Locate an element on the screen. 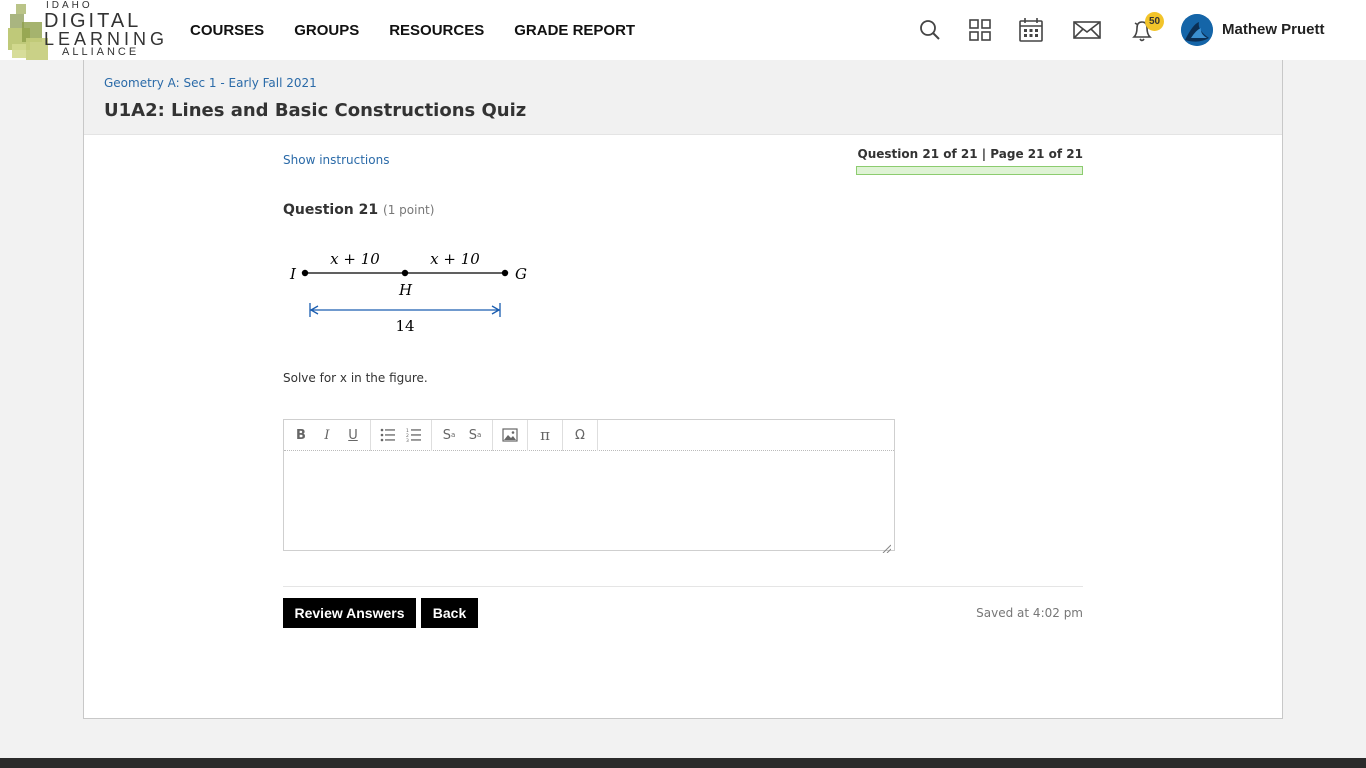 Image resolution: width=1366 pixels, height=768 pixels. image-icon is located at coordinates (510, 435).